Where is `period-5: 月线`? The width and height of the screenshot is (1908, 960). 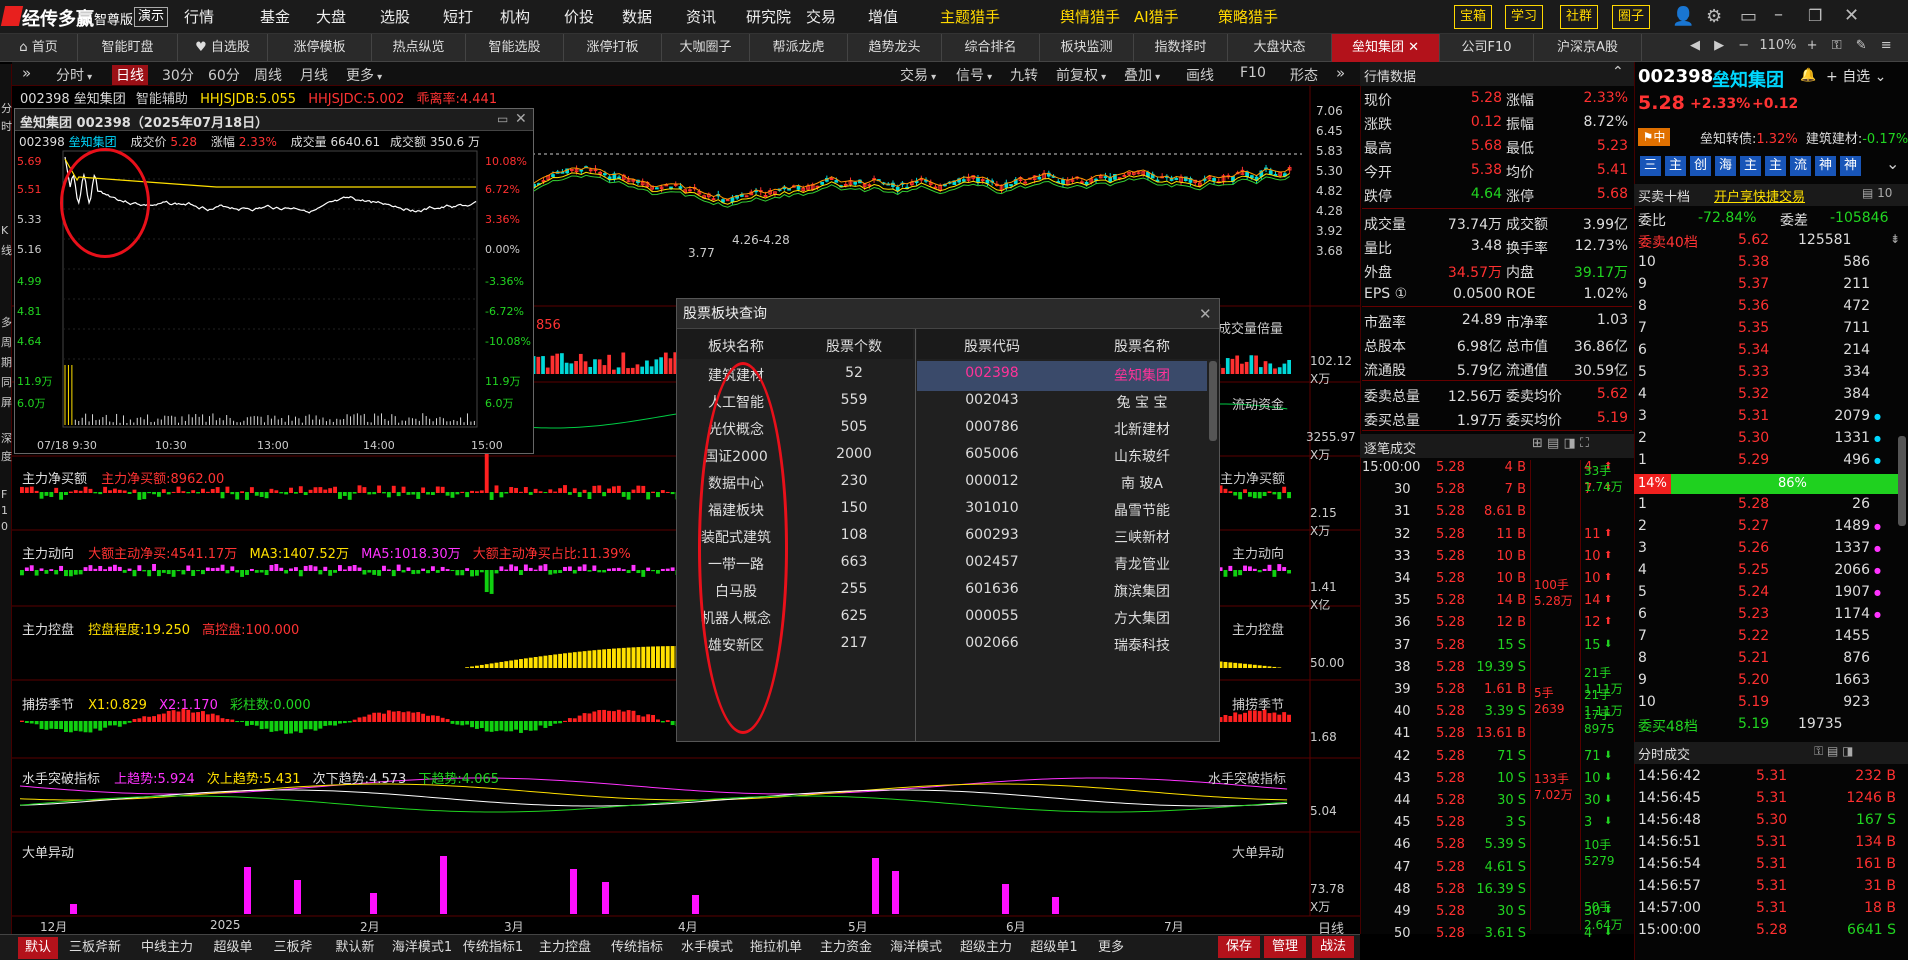
period-5: 月线 is located at coordinates (314, 75).